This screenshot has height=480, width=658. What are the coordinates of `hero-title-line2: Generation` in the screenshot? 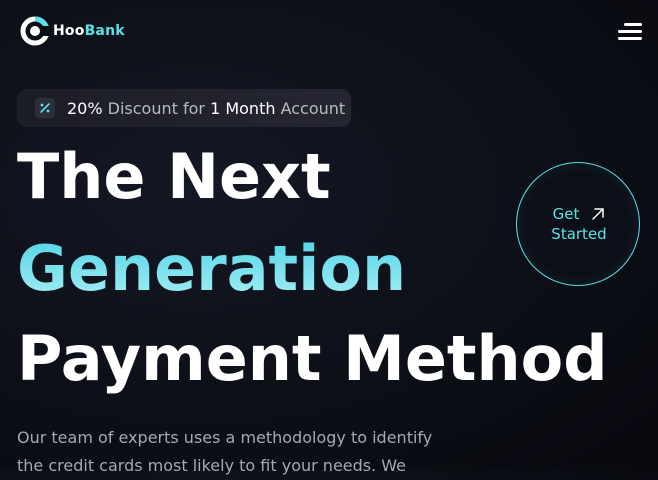 It's located at (212, 268).